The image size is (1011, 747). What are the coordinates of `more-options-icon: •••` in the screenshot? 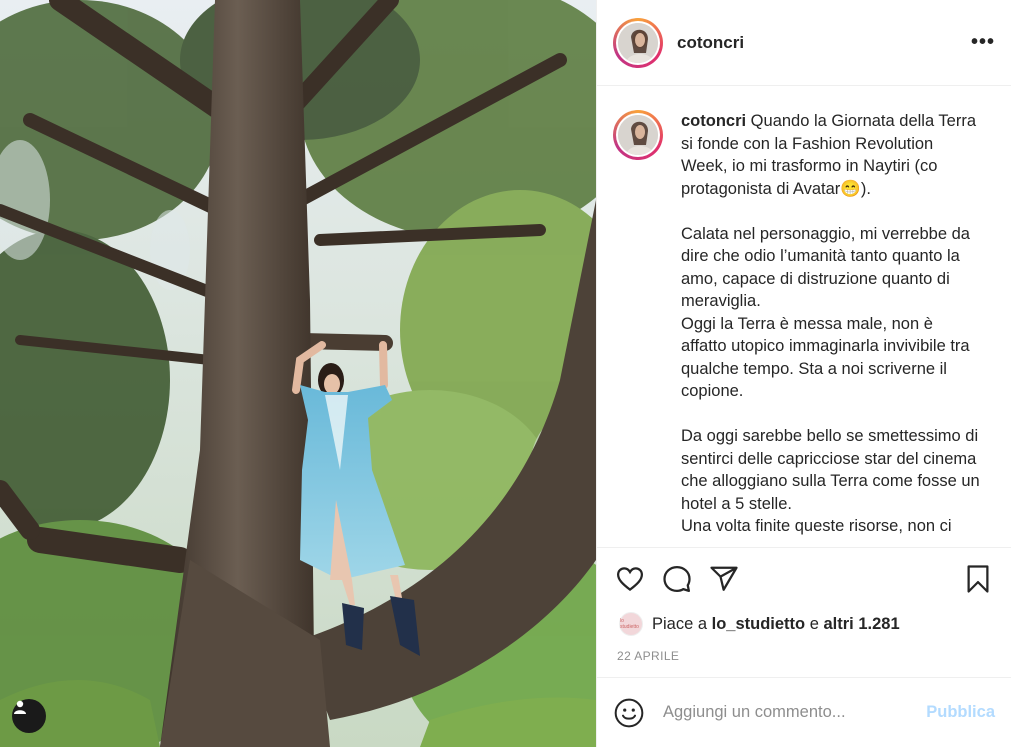 It's located at (983, 42).